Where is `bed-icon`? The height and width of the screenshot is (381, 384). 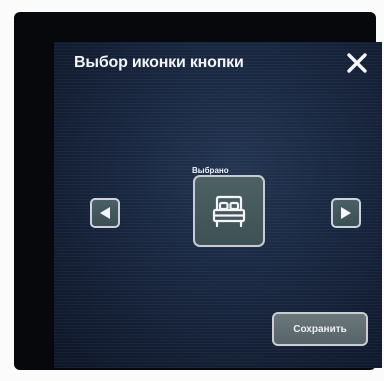 bed-icon is located at coordinates (229, 211).